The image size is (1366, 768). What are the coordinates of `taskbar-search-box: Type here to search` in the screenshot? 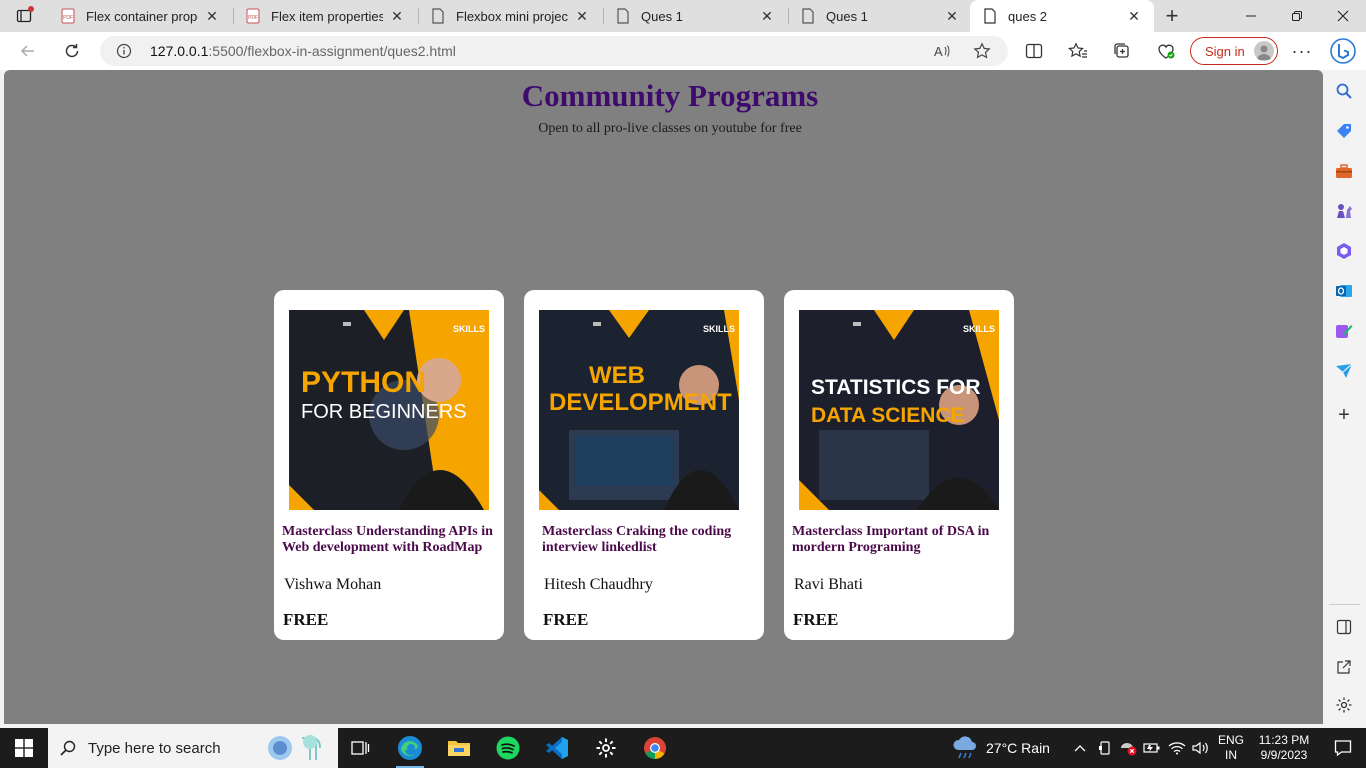 It's located at (193, 748).